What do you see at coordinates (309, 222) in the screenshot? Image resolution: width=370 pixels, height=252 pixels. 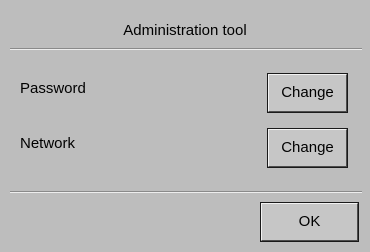 I see `ok-button: OK` at bounding box center [309, 222].